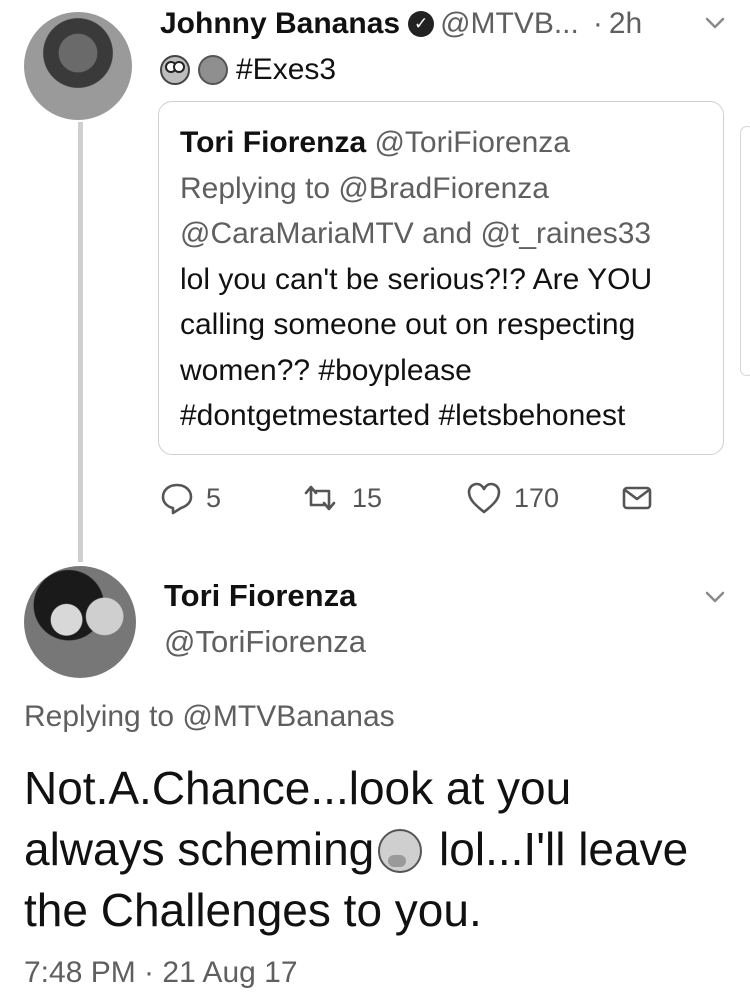 This screenshot has width=750, height=997. Describe the element at coordinates (400, 851) in the screenshot. I see `thinking-face-icon` at that location.